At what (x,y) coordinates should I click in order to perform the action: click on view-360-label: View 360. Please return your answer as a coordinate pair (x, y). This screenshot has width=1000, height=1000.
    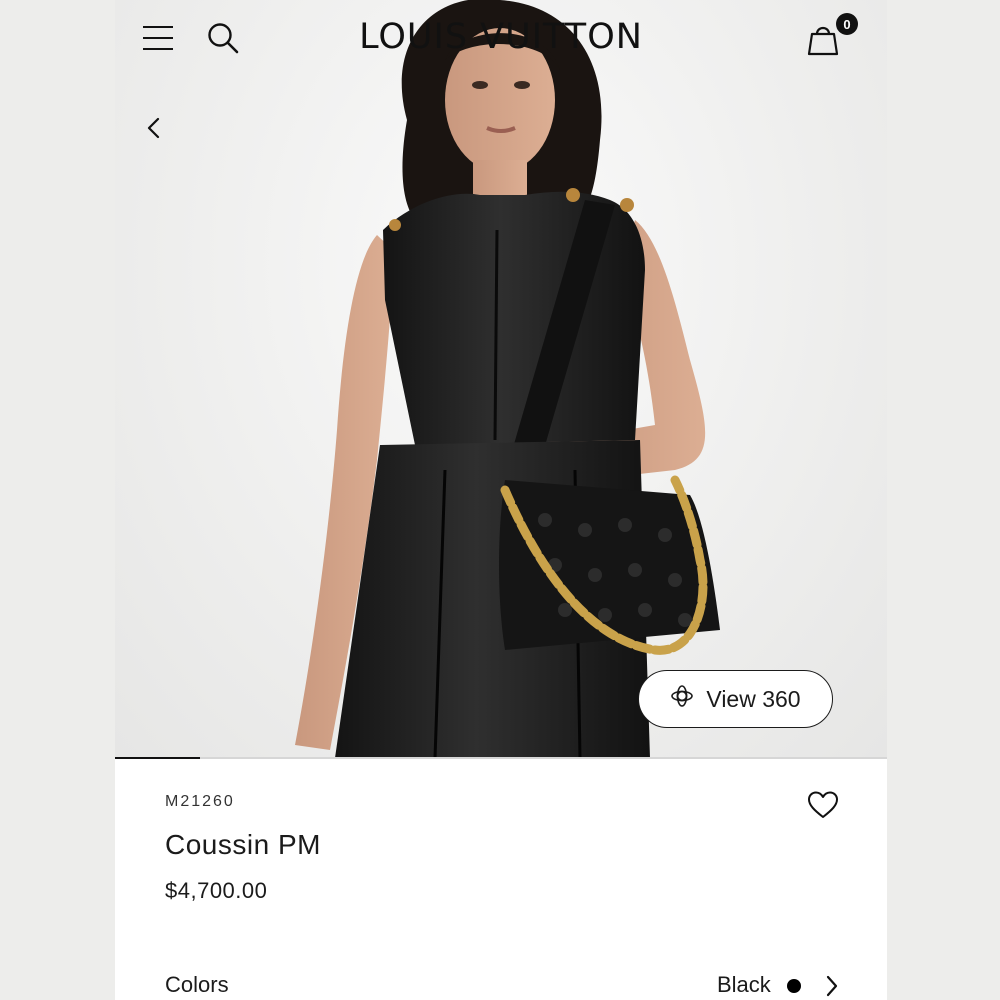
    Looking at the image, I should click on (753, 698).